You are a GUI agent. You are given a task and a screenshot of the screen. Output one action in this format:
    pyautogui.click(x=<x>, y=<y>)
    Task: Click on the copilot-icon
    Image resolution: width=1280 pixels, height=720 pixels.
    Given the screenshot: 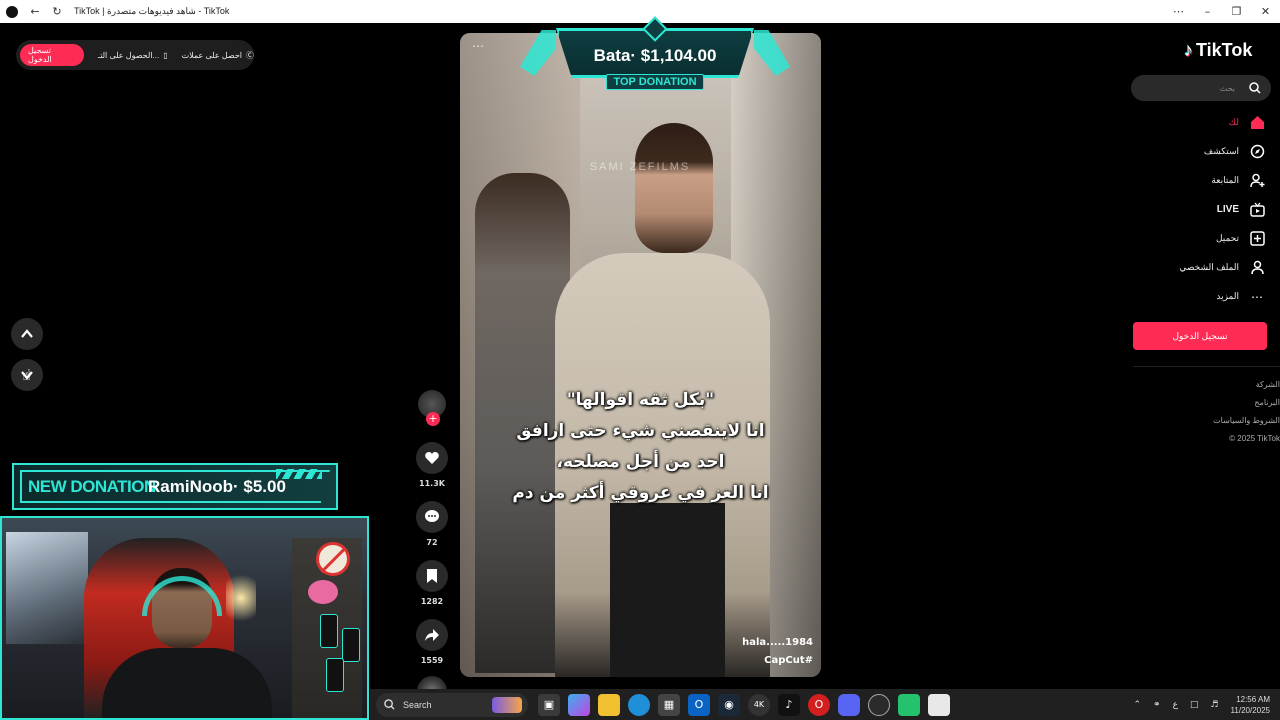 What is the action you would take?
    pyautogui.click(x=579, y=704)
    